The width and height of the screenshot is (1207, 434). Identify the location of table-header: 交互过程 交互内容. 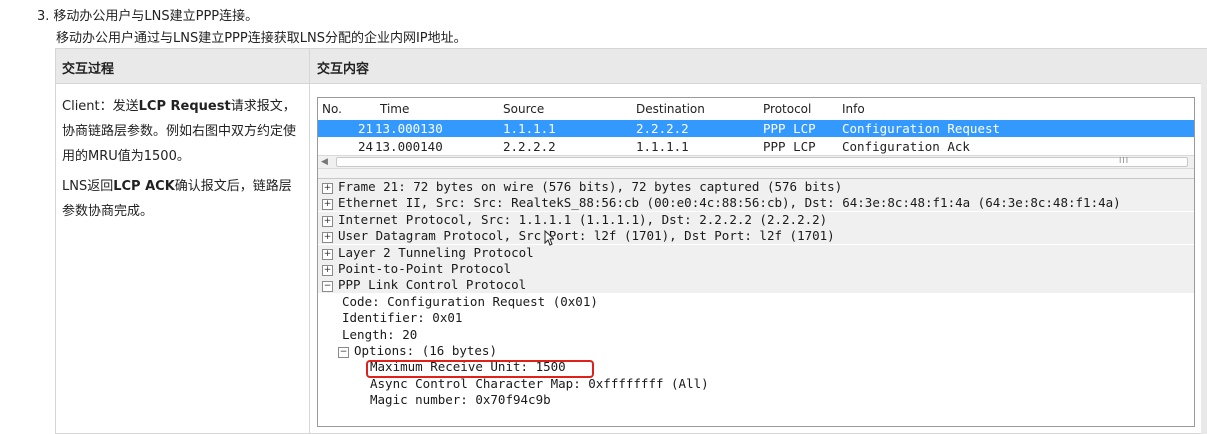
(631, 66).